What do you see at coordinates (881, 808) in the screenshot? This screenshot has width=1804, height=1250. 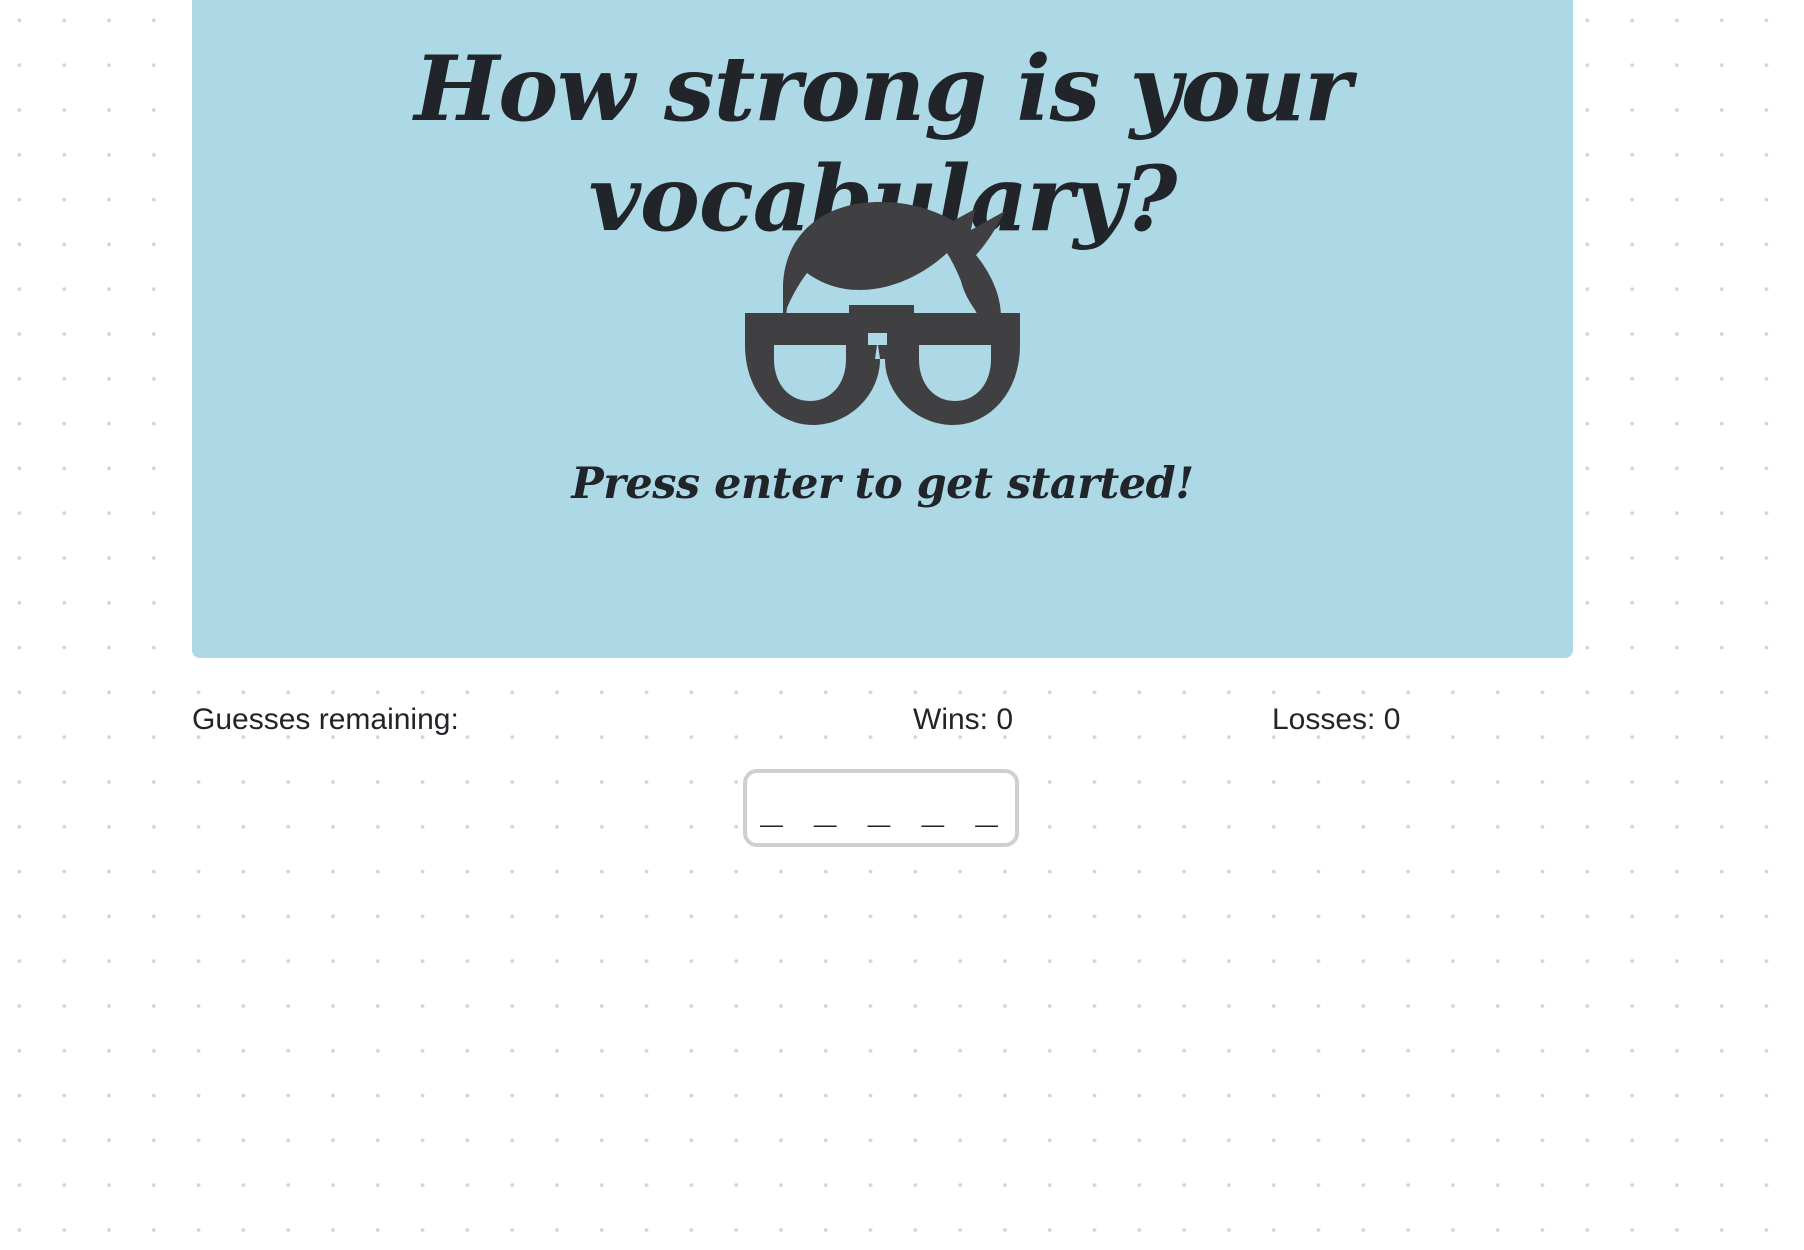 I see `current-word-display: _ _ _ _ _` at bounding box center [881, 808].